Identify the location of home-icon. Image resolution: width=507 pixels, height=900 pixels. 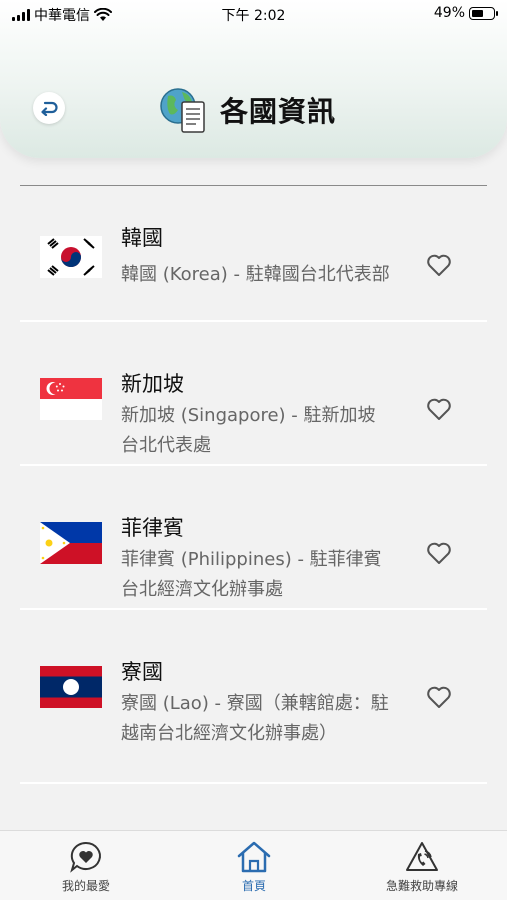
(254, 857).